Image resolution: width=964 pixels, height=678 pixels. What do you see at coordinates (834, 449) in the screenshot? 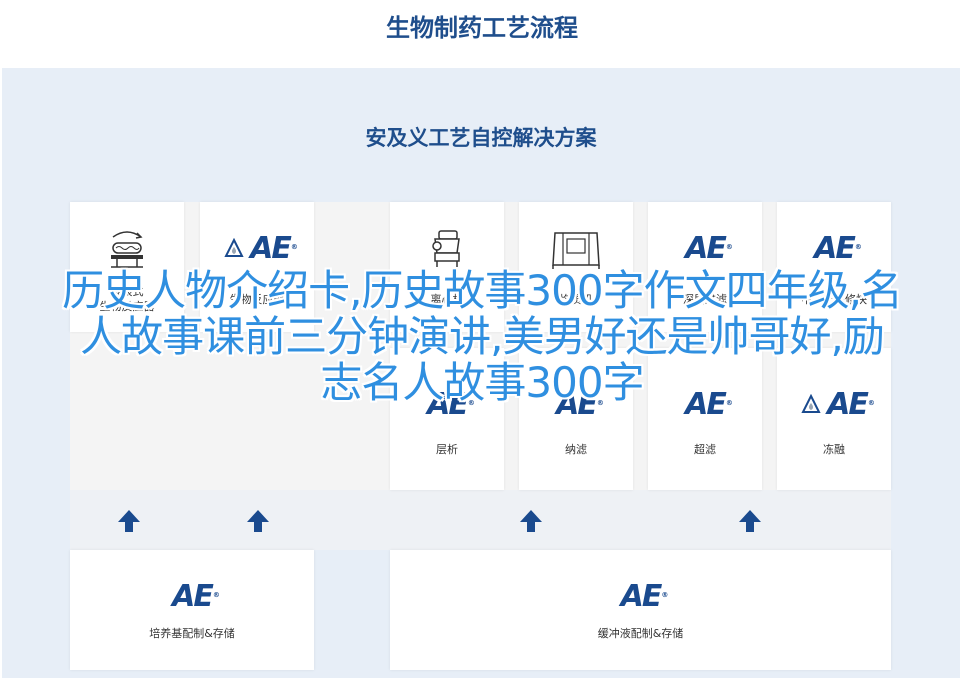
I see `process-card-label: 冻融` at bounding box center [834, 449].